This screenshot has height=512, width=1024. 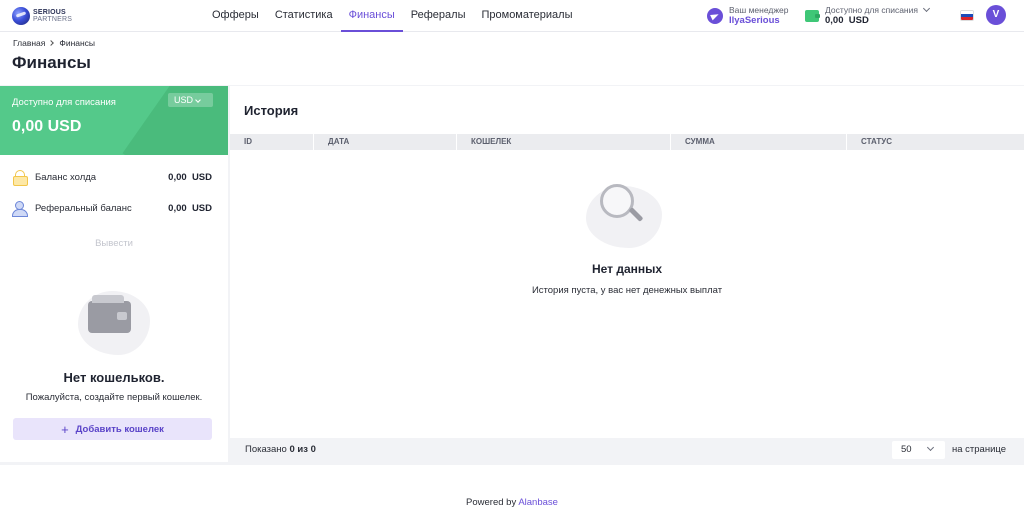 I want to click on hold-balance-row: Баланс холда 0,00 USD, so click(x=112, y=177).